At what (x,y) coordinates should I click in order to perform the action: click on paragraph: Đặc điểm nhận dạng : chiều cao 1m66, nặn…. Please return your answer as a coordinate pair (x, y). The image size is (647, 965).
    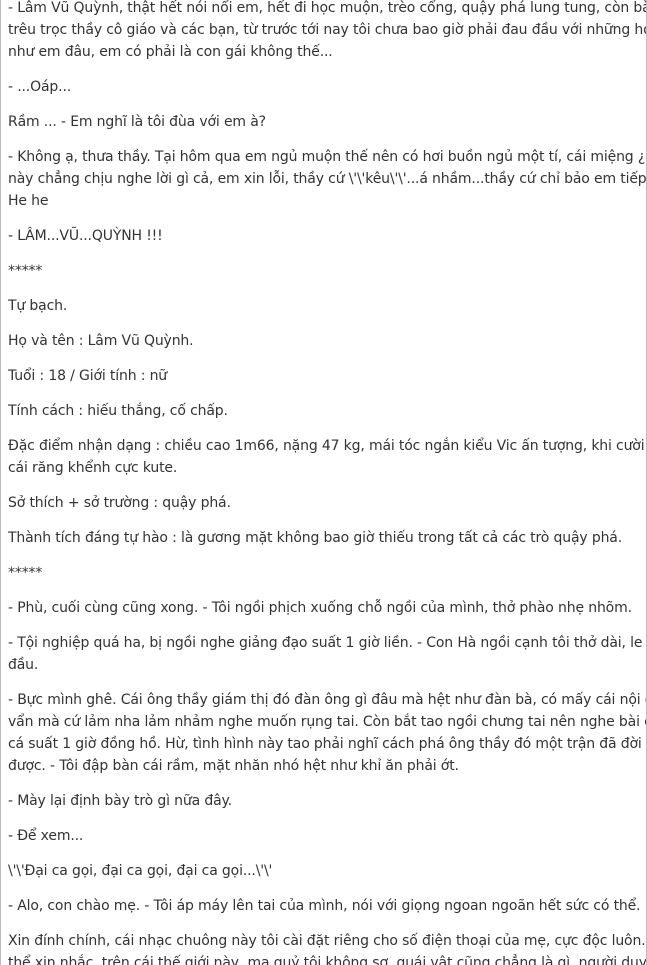
    Looking at the image, I should click on (327, 457).